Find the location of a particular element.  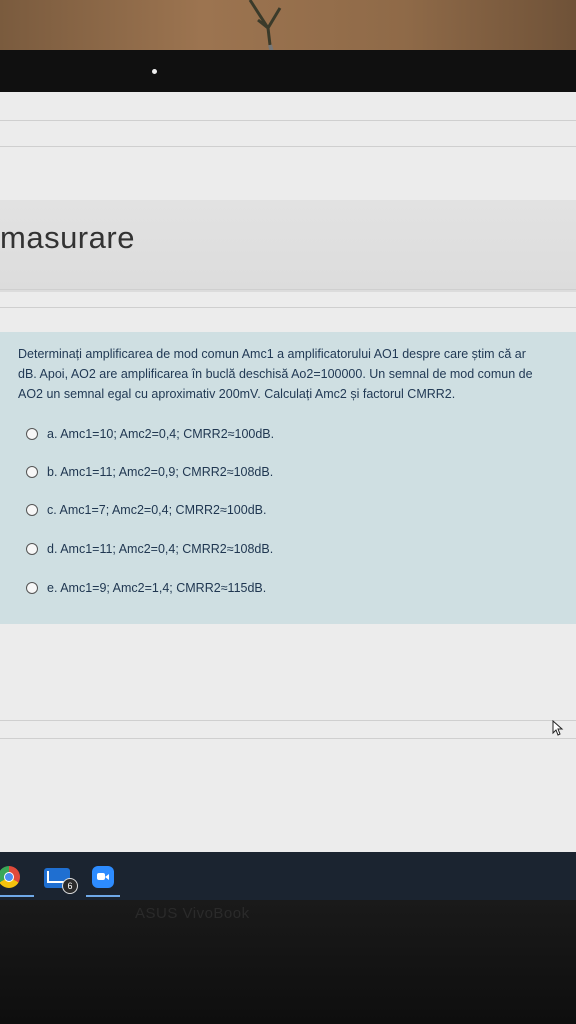

option-c: c. Amc1=7; Amc2=0,4; CMRR2≈100dB. is located at coordinates (146, 510).